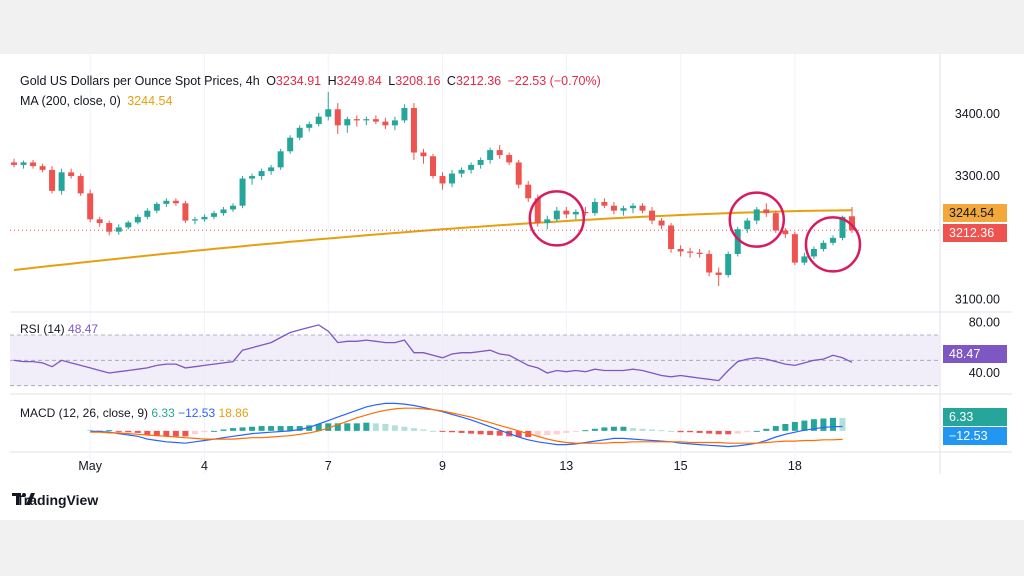 The image size is (1024, 576). Describe the element at coordinates (70, 101) in the screenshot. I see `ma-label: MA (200, close, 0)` at that location.